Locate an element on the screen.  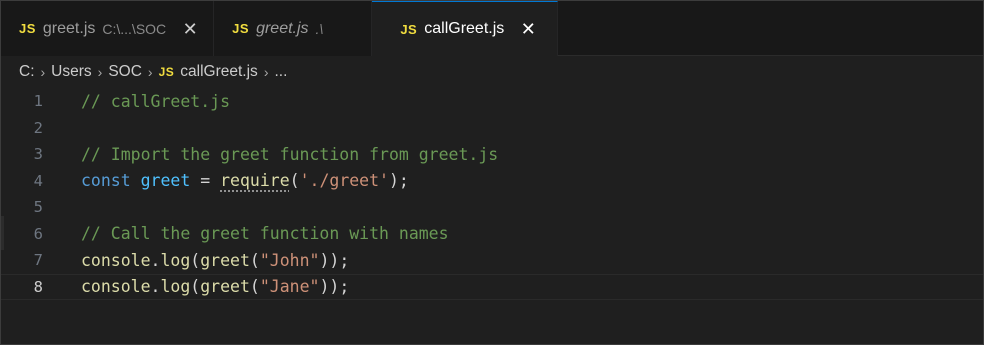
line-content: // Call the greet function with names is located at coordinates (265, 233).